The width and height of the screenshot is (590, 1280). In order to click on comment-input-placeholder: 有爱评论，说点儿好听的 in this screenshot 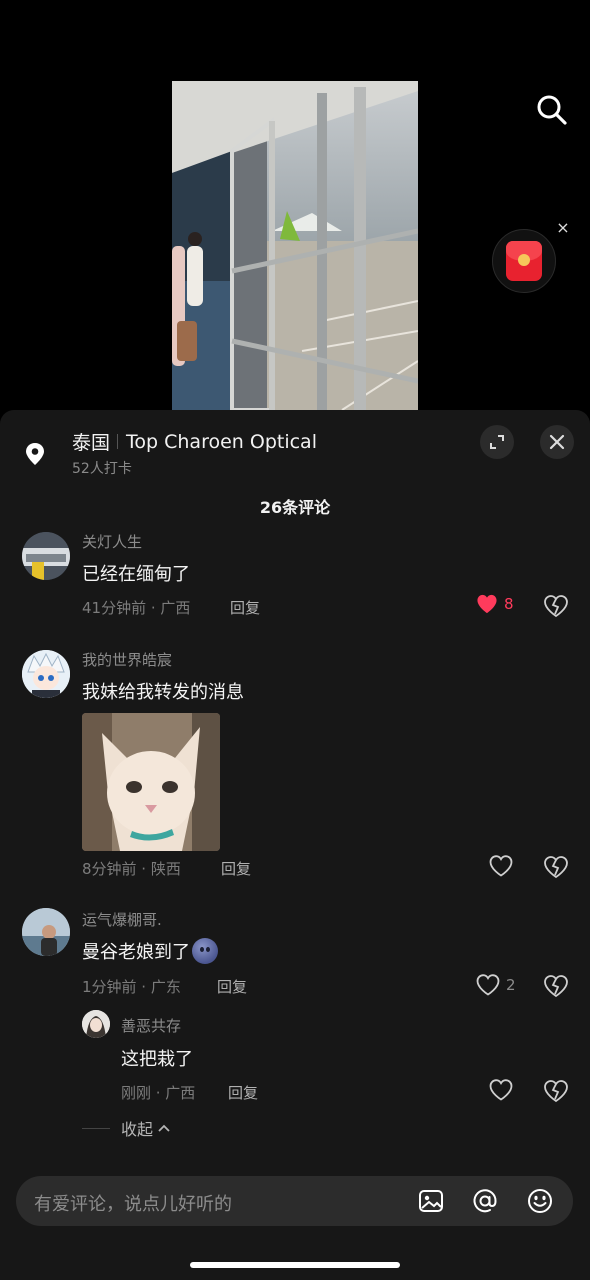, I will do `click(133, 1203)`.